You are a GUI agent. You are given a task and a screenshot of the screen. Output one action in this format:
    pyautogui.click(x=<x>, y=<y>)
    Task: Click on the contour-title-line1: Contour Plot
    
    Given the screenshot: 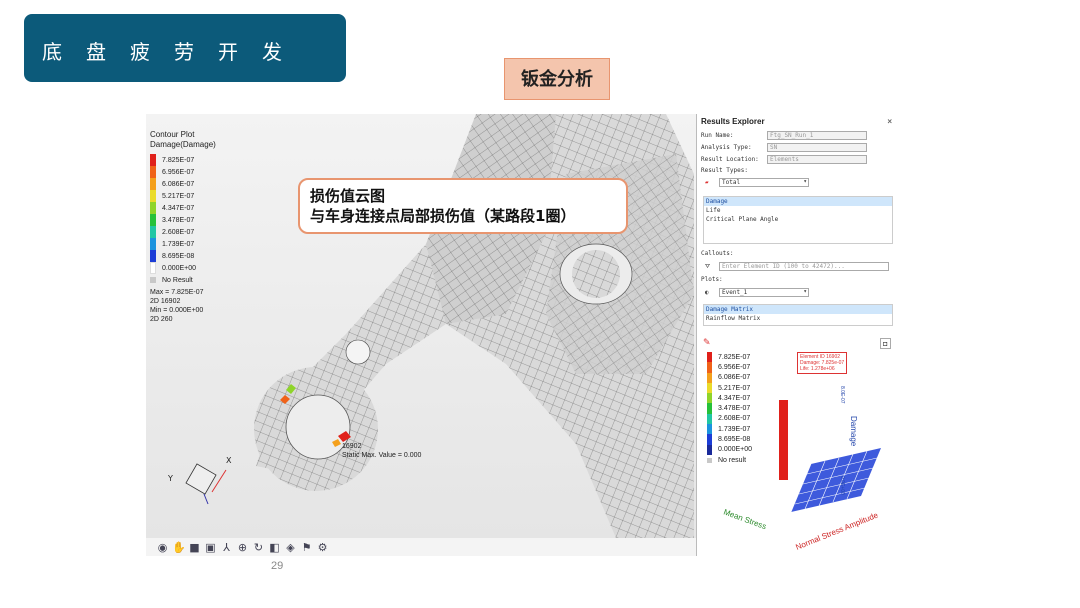 What is the action you would take?
    pyautogui.click(x=172, y=134)
    